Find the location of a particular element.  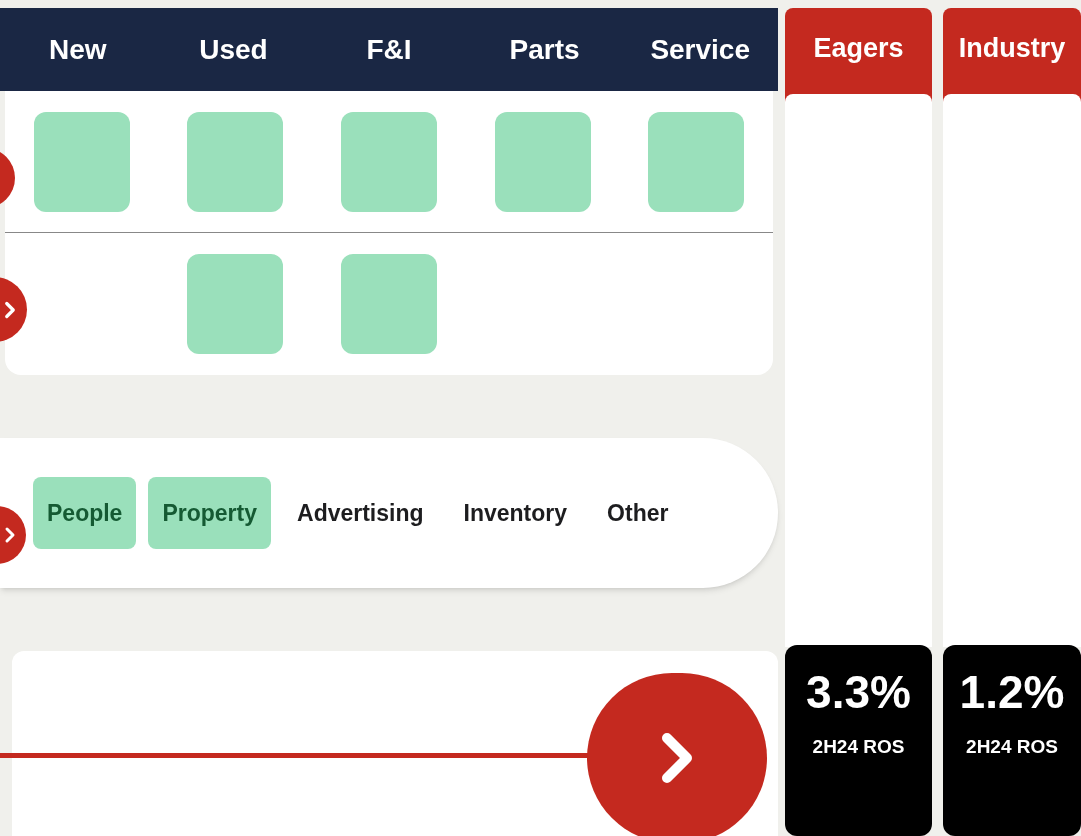

column-heading: F&I is located at coordinates (389, 49).